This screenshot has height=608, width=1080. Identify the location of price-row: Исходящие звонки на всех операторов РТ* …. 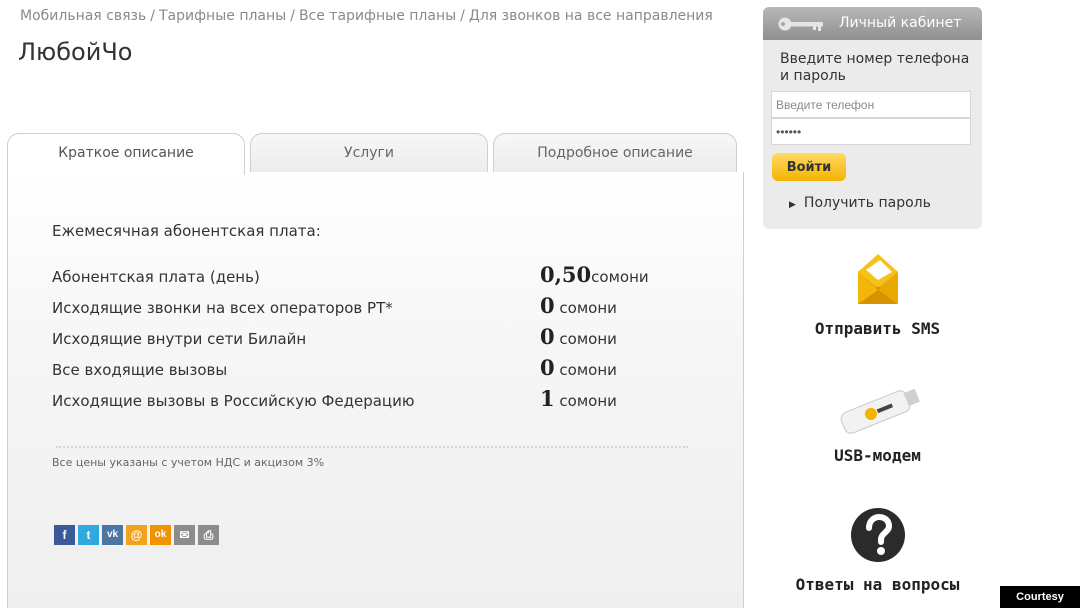
(362, 309).